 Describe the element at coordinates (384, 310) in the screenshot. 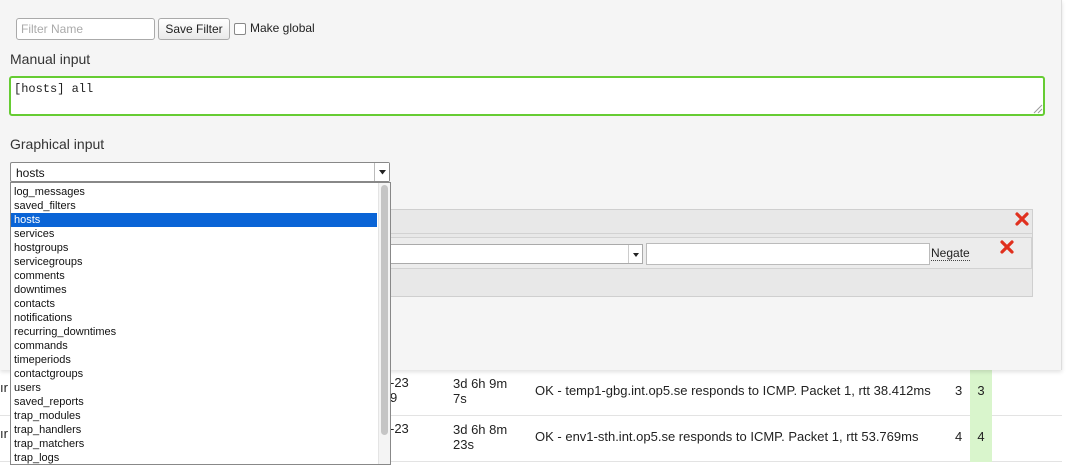

I see `dropdown-scrollbar-thumb` at that location.